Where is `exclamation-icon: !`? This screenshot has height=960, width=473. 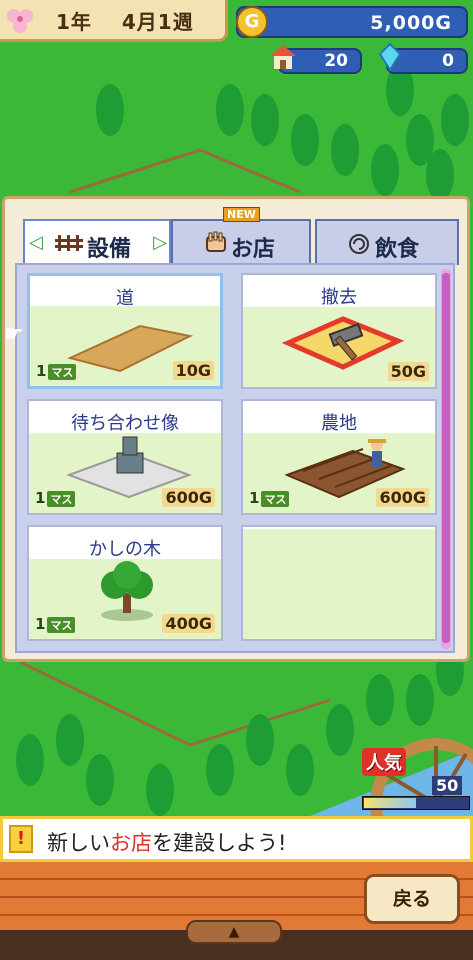
exclamation-icon: ! is located at coordinates (21, 839).